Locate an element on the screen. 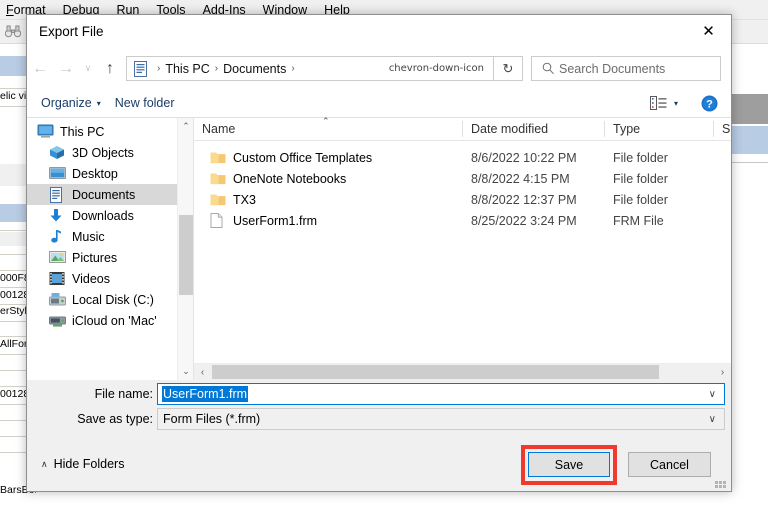  file-name-text: TX3 is located at coordinates (244, 199).